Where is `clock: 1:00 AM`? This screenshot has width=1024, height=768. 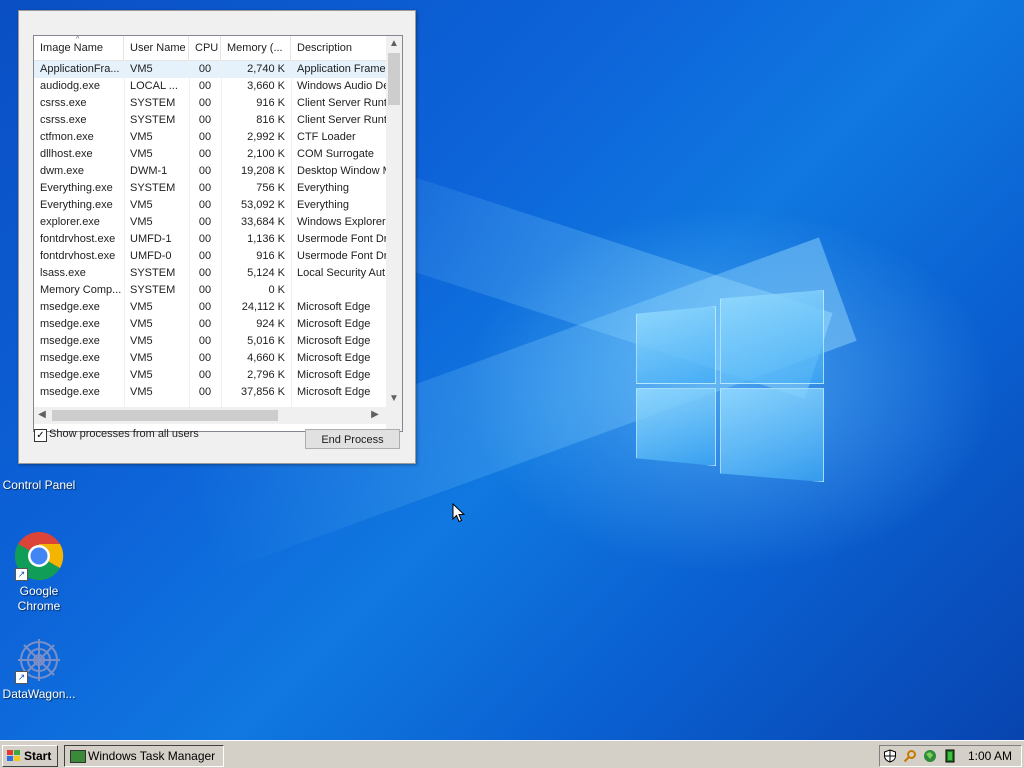
clock: 1:00 AM is located at coordinates (990, 756).